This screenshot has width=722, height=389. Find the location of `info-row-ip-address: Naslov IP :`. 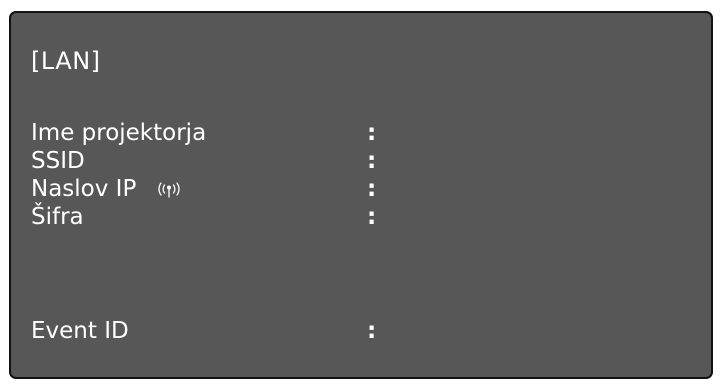

info-row-ip-address: Naslov IP : is located at coordinates (361, 189).